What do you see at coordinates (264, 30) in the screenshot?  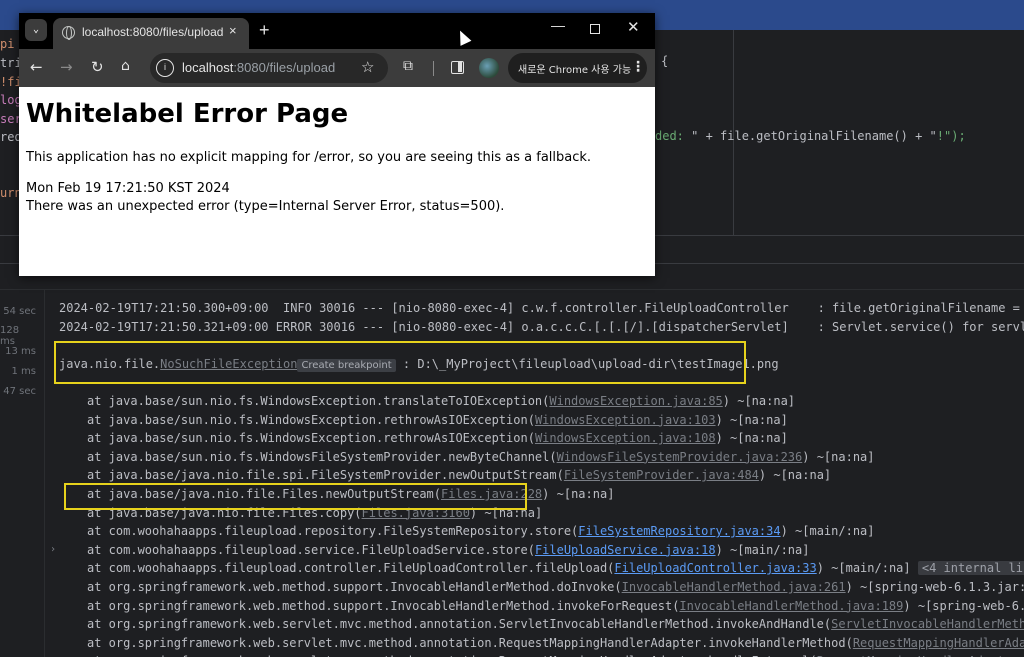 I see `new-tab-button: +` at bounding box center [264, 30].